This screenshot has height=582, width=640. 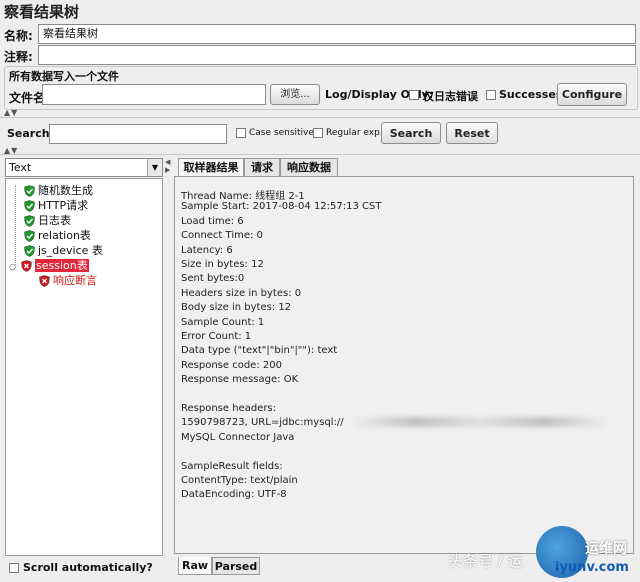 I want to click on splitter-arrows-icon-3: ◀ ▶, so click(x=168, y=166).